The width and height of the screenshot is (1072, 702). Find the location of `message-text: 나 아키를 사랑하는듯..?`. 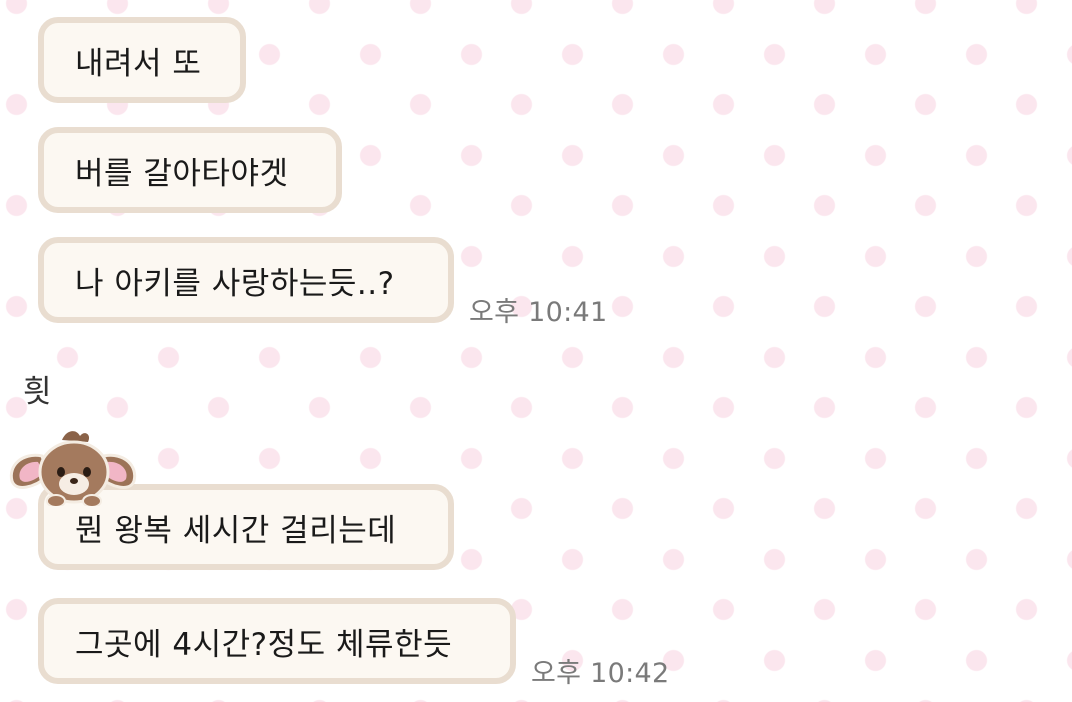

message-text: 나 아키를 사랑하는듯..? is located at coordinates (235, 283).